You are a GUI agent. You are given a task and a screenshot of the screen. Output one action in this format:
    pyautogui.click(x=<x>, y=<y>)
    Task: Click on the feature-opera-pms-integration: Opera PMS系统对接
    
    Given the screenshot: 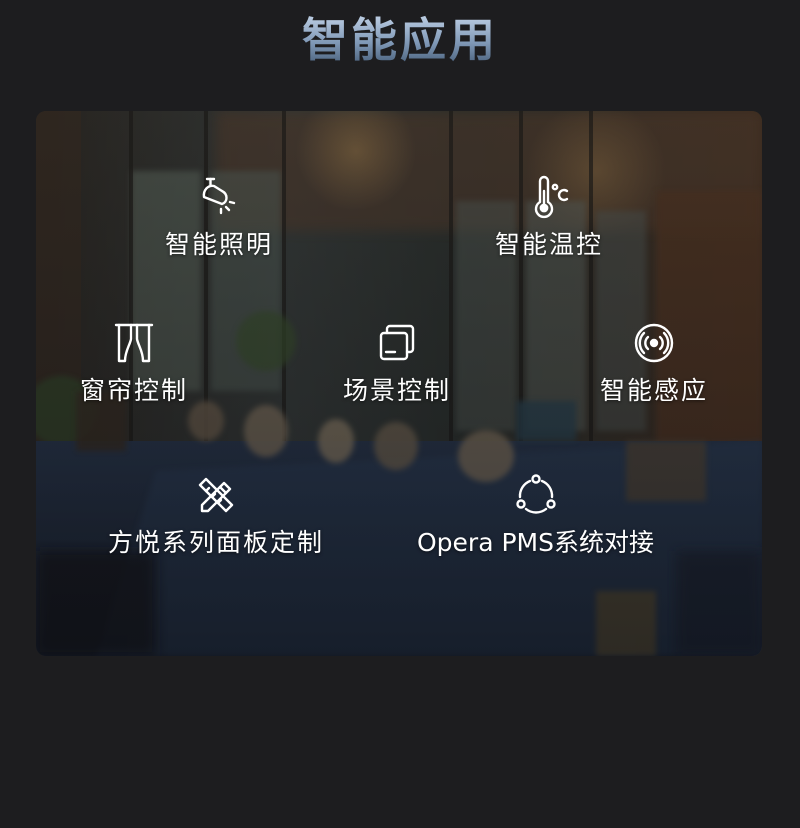 What is the action you would take?
    pyautogui.click(x=535, y=515)
    